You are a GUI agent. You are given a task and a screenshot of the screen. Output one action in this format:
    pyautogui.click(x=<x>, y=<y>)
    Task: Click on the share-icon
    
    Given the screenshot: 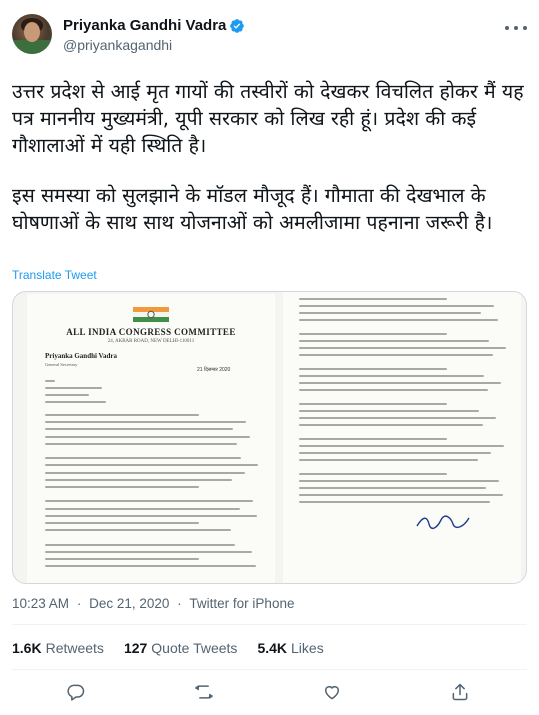 What is the action you would take?
    pyautogui.click(x=460, y=692)
    